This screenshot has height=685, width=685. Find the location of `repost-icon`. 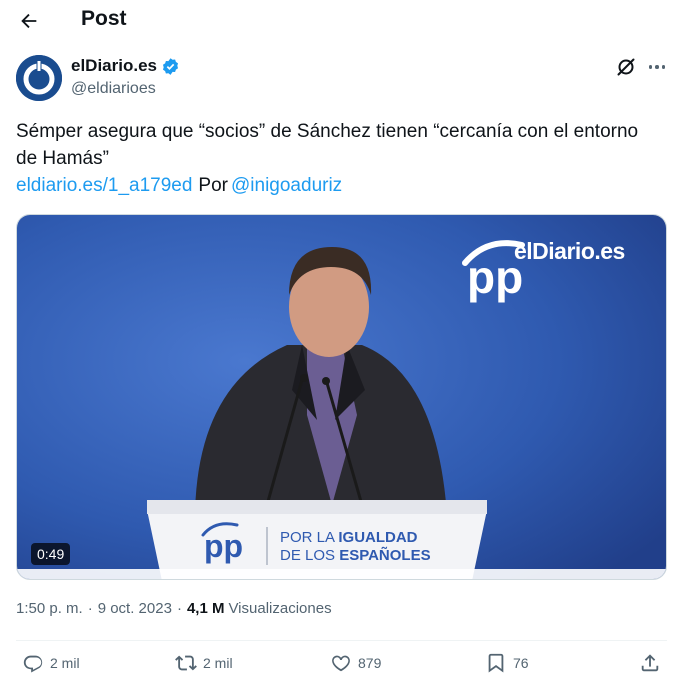

repost-icon is located at coordinates (186, 663).